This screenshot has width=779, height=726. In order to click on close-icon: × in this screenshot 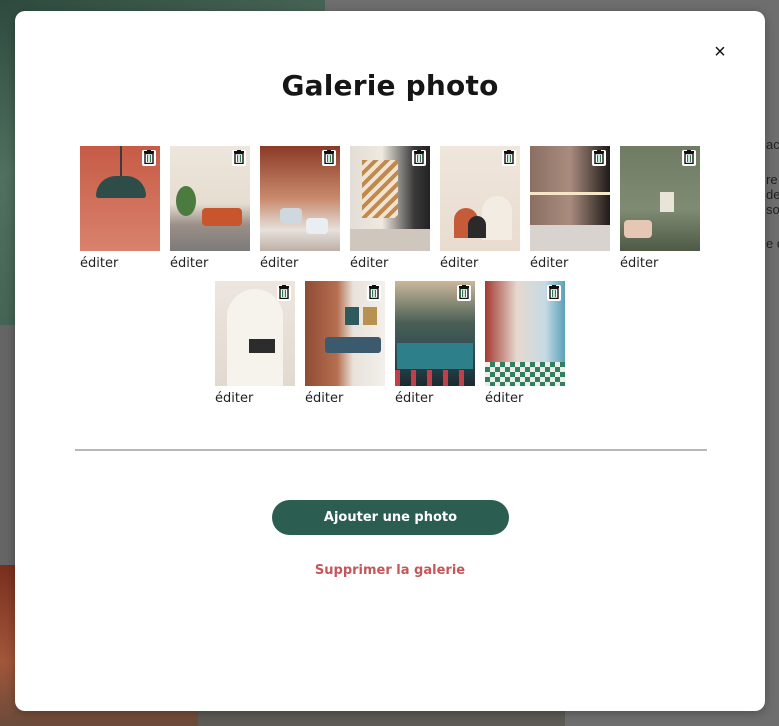, I will do `click(720, 52)`.